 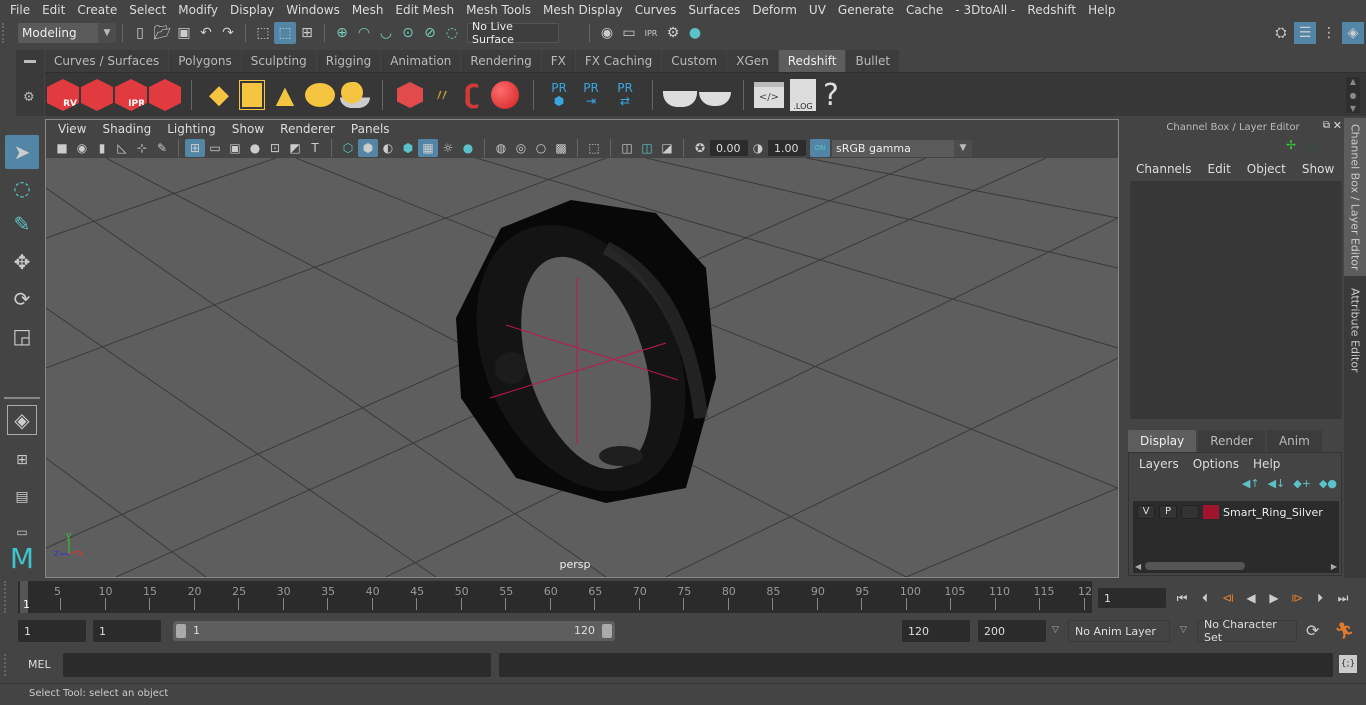 What do you see at coordinates (22, 152) in the screenshot?
I see `select-tool-icon: ➤` at bounding box center [22, 152].